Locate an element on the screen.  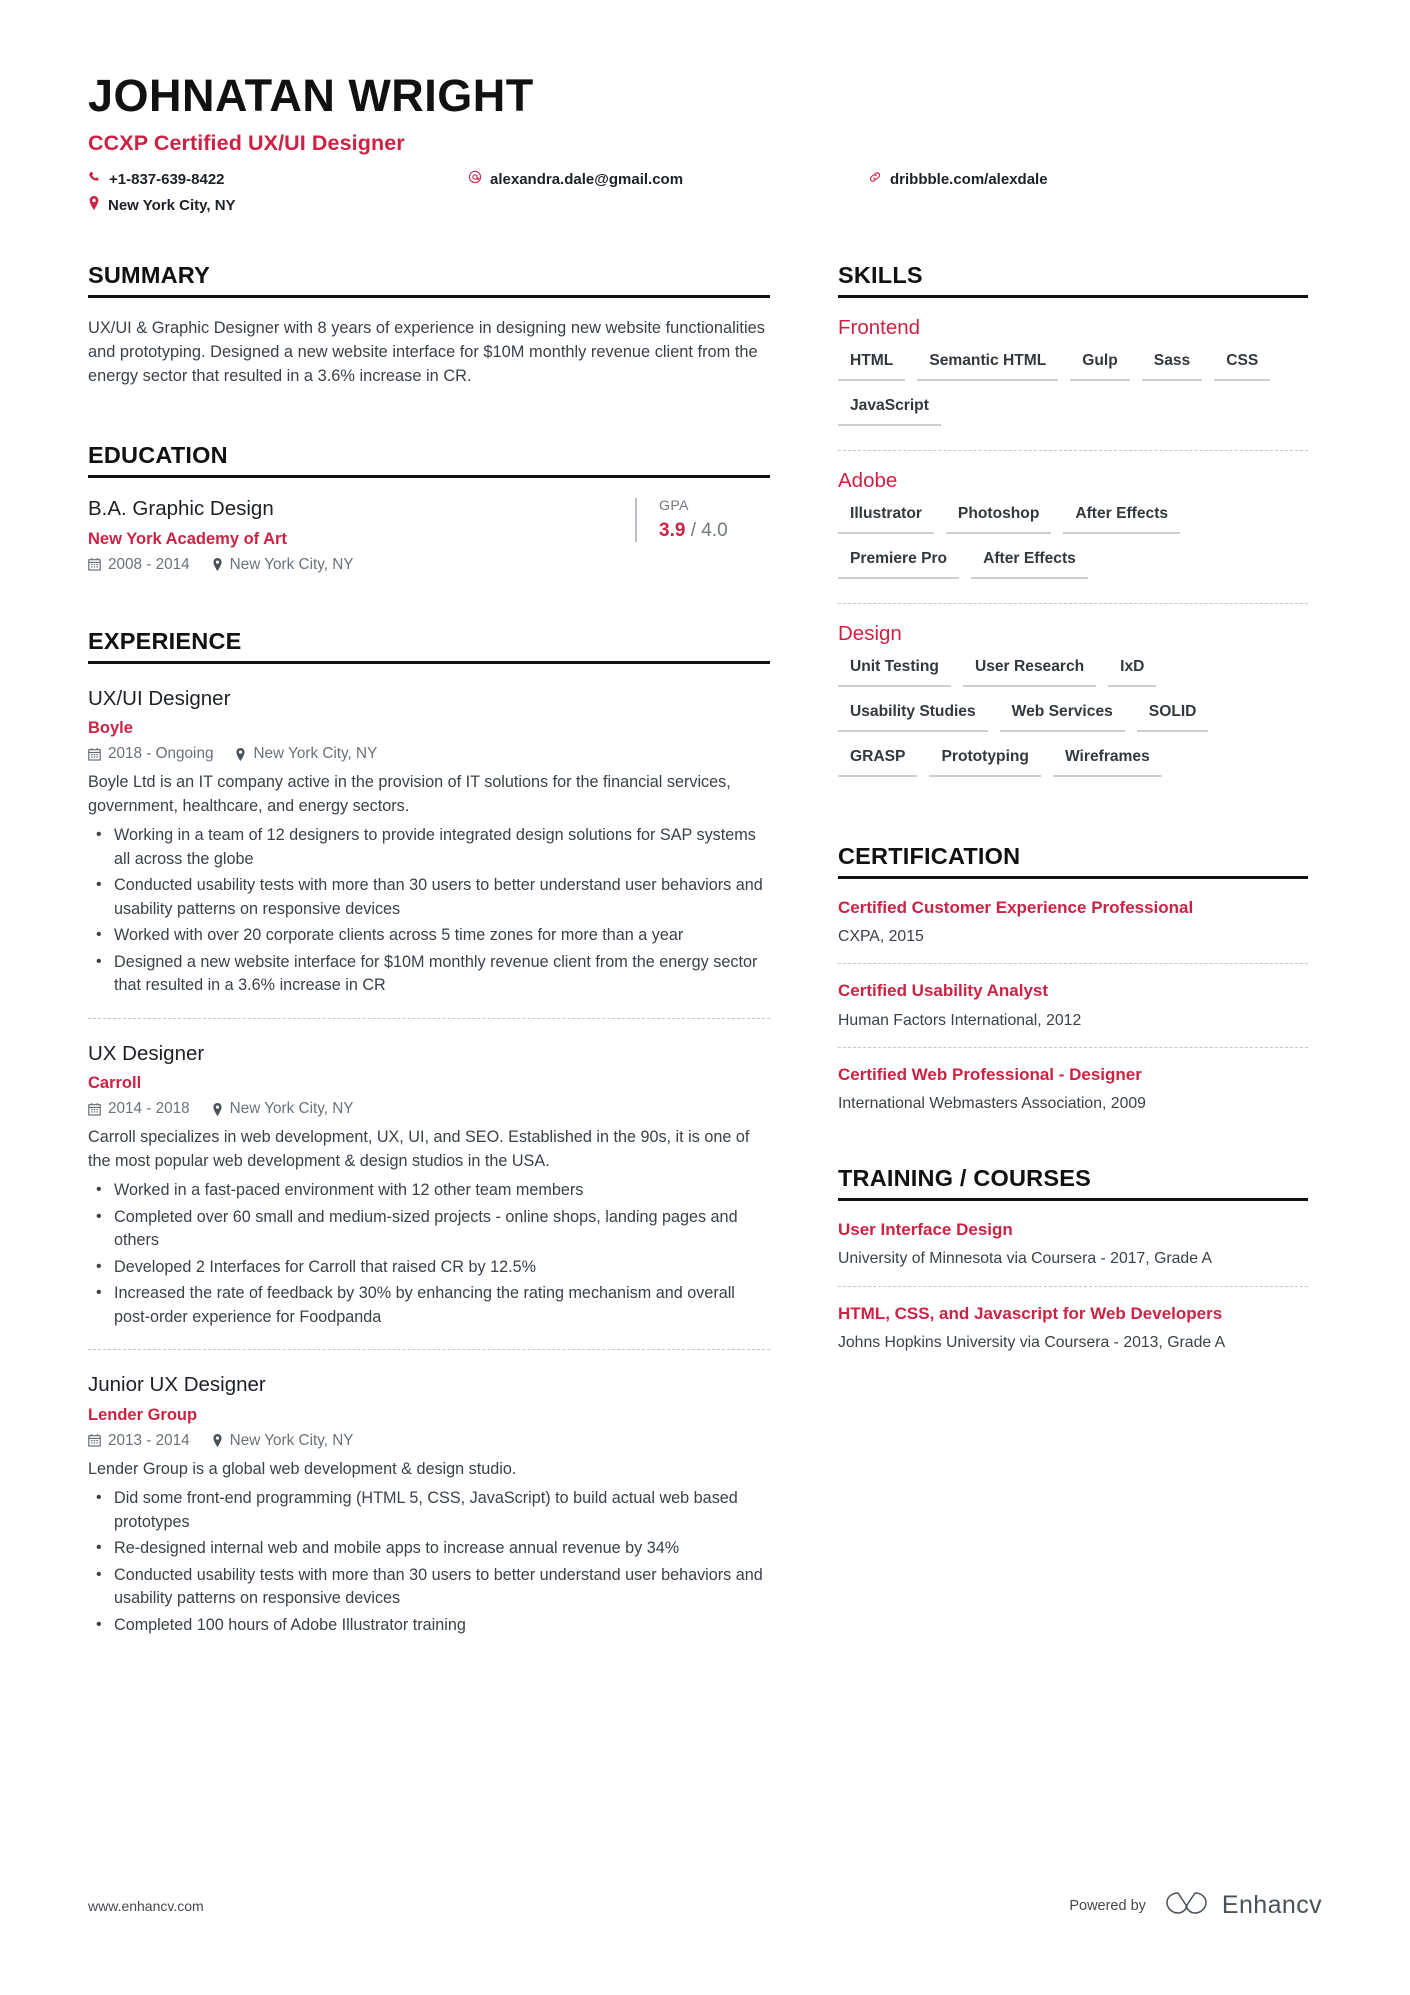
skill-badge: Sass is located at coordinates (1172, 366).